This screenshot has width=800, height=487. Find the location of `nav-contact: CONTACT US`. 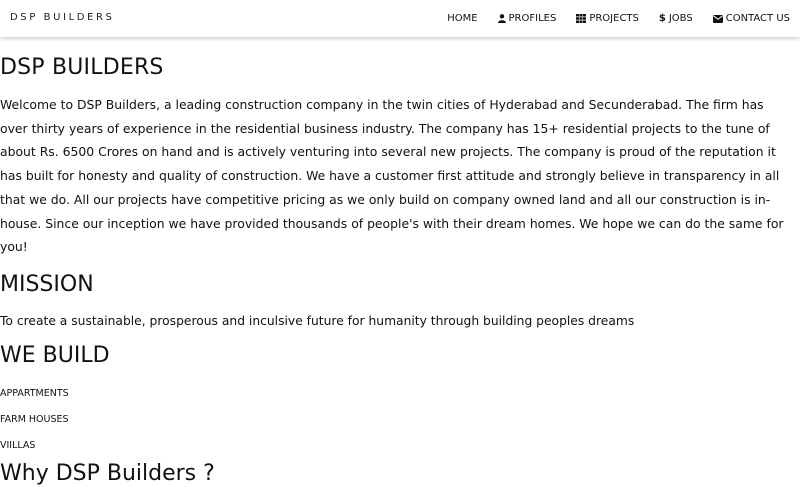

nav-contact: CONTACT US is located at coordinates (751, 18).